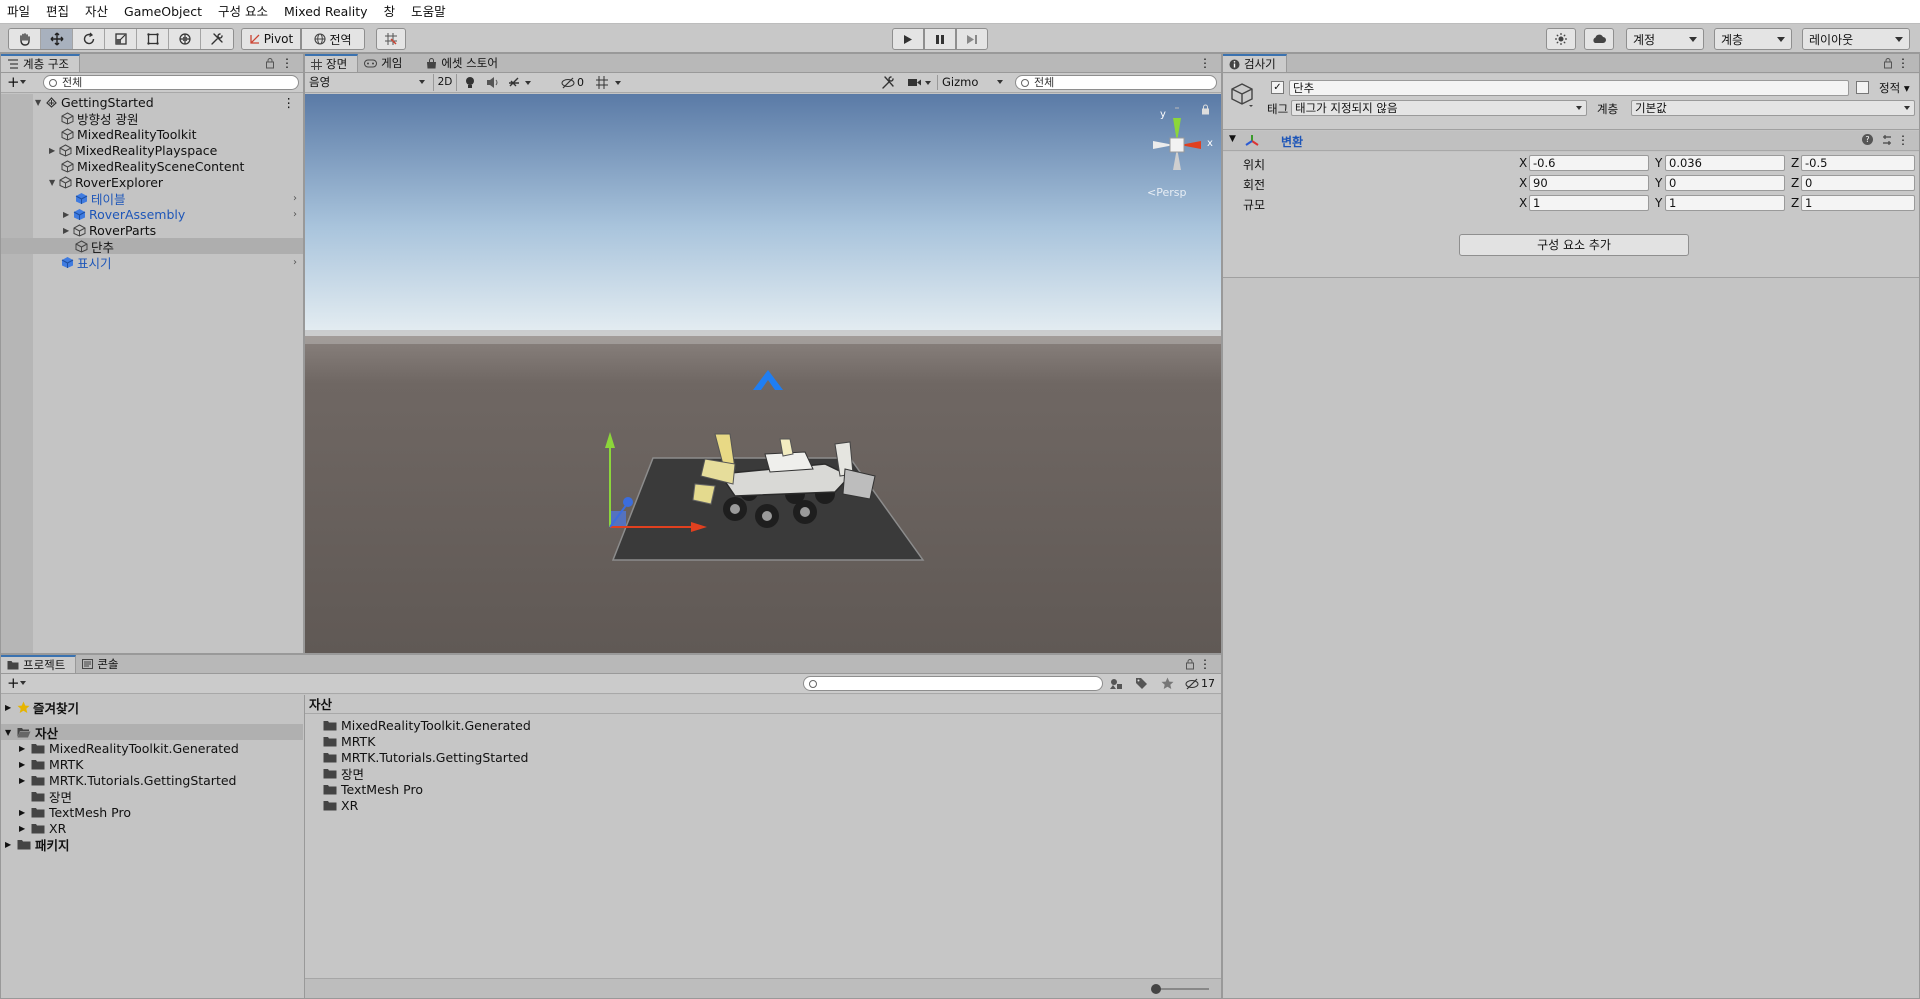  I want to click on hierarchy-search-input: 전체, so click(171, 82).